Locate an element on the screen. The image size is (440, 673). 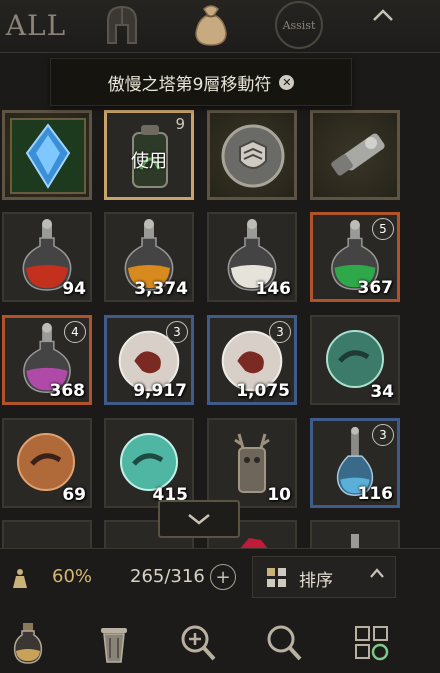
grade-badge: 5 is located at coordinates (383, 229).